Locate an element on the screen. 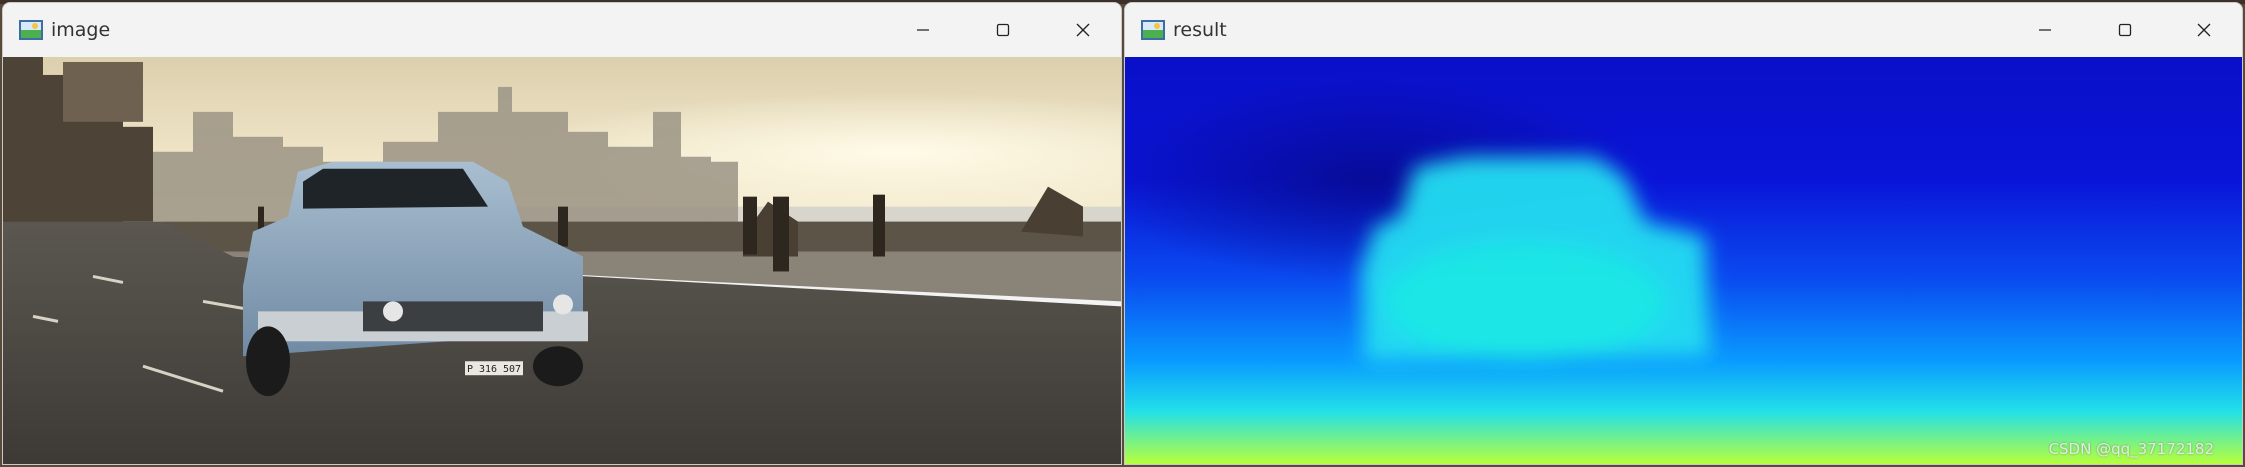 The height and width of the screenshot is (467, 2245). watermark-text: CSDN @qq_37172182 is located at coordinates (2131, 449).